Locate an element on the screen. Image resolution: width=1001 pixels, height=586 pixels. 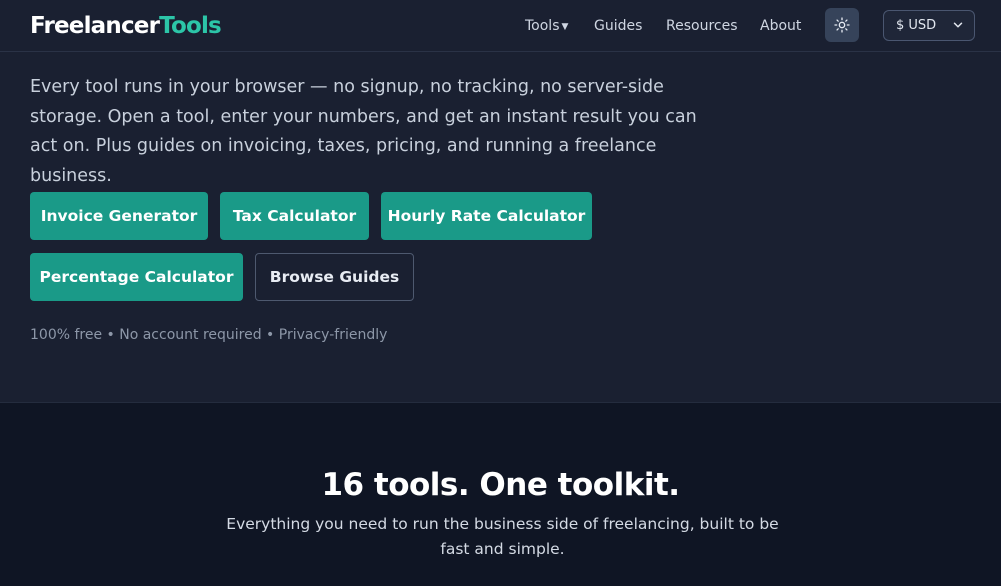
theme-toggle-button is located at coordinates (842, 25).